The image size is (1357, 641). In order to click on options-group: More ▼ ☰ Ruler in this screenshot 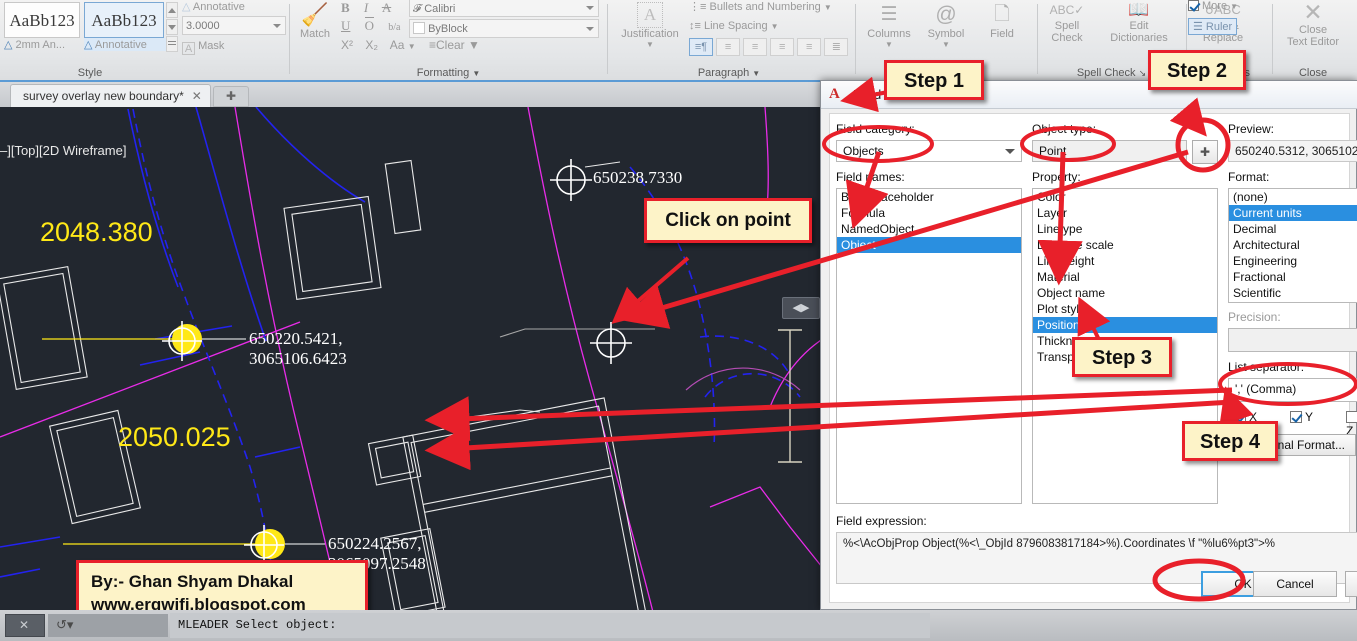, I will do `click(1228, 28)`.